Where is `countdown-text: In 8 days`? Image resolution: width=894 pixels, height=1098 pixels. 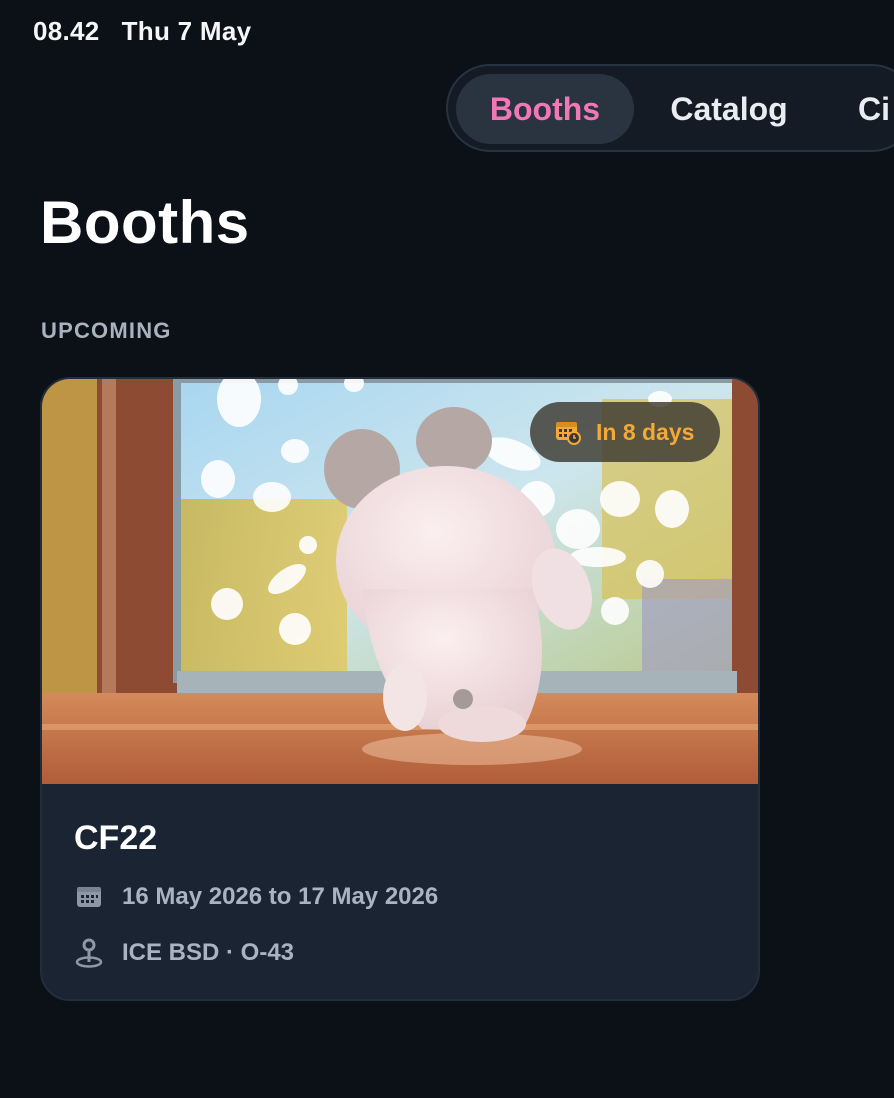
countdown-text: In 8 days is located at coordinates (645, 431).